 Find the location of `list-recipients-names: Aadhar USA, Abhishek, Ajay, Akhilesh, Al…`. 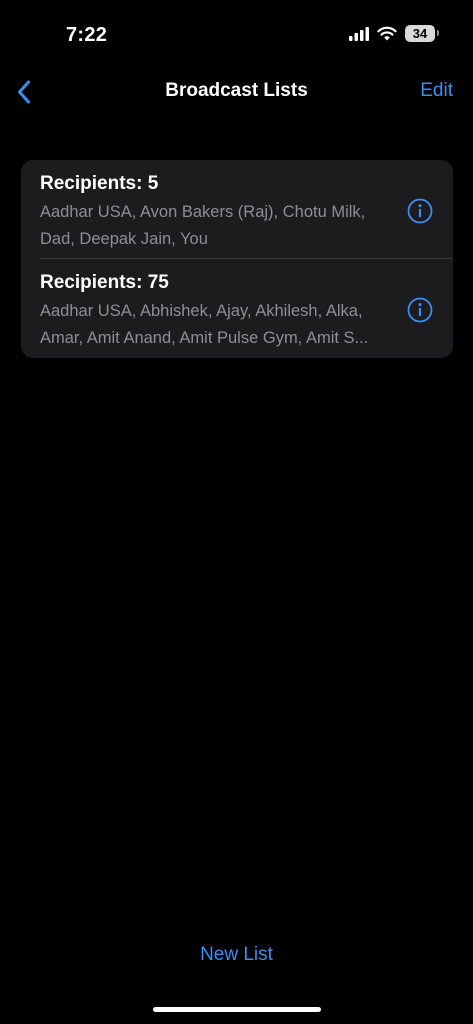

list-recipients-names: Aadhar USA, Abhishek, Ajay, Akhilesh, Al… is located at coordinates (204, 324).